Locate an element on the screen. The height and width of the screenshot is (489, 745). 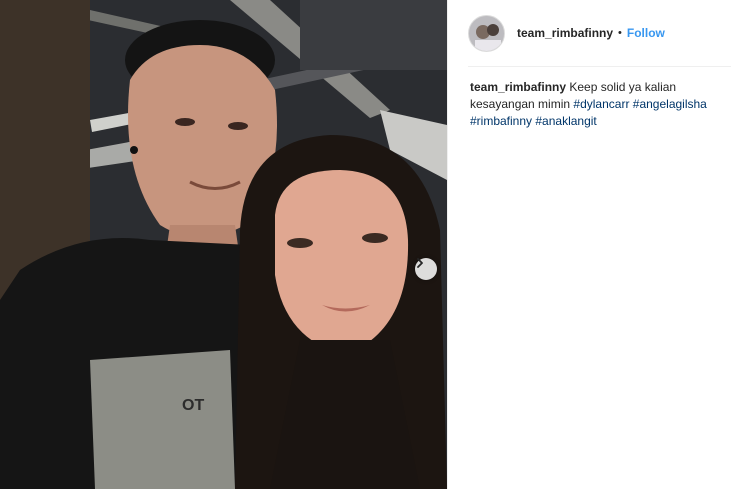
post-username-link: team_rimbafinny is located at coordinates (565, 33).